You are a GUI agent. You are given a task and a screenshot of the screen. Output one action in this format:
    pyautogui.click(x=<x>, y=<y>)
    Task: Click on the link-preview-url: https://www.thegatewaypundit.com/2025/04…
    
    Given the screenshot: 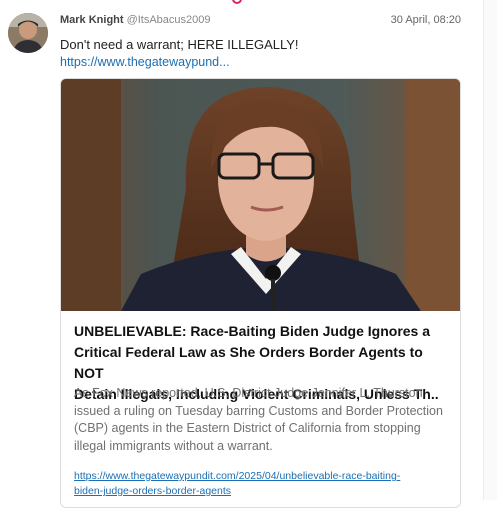 What is the action you would take?
    pyautogui.click(x=259, y=484)
    